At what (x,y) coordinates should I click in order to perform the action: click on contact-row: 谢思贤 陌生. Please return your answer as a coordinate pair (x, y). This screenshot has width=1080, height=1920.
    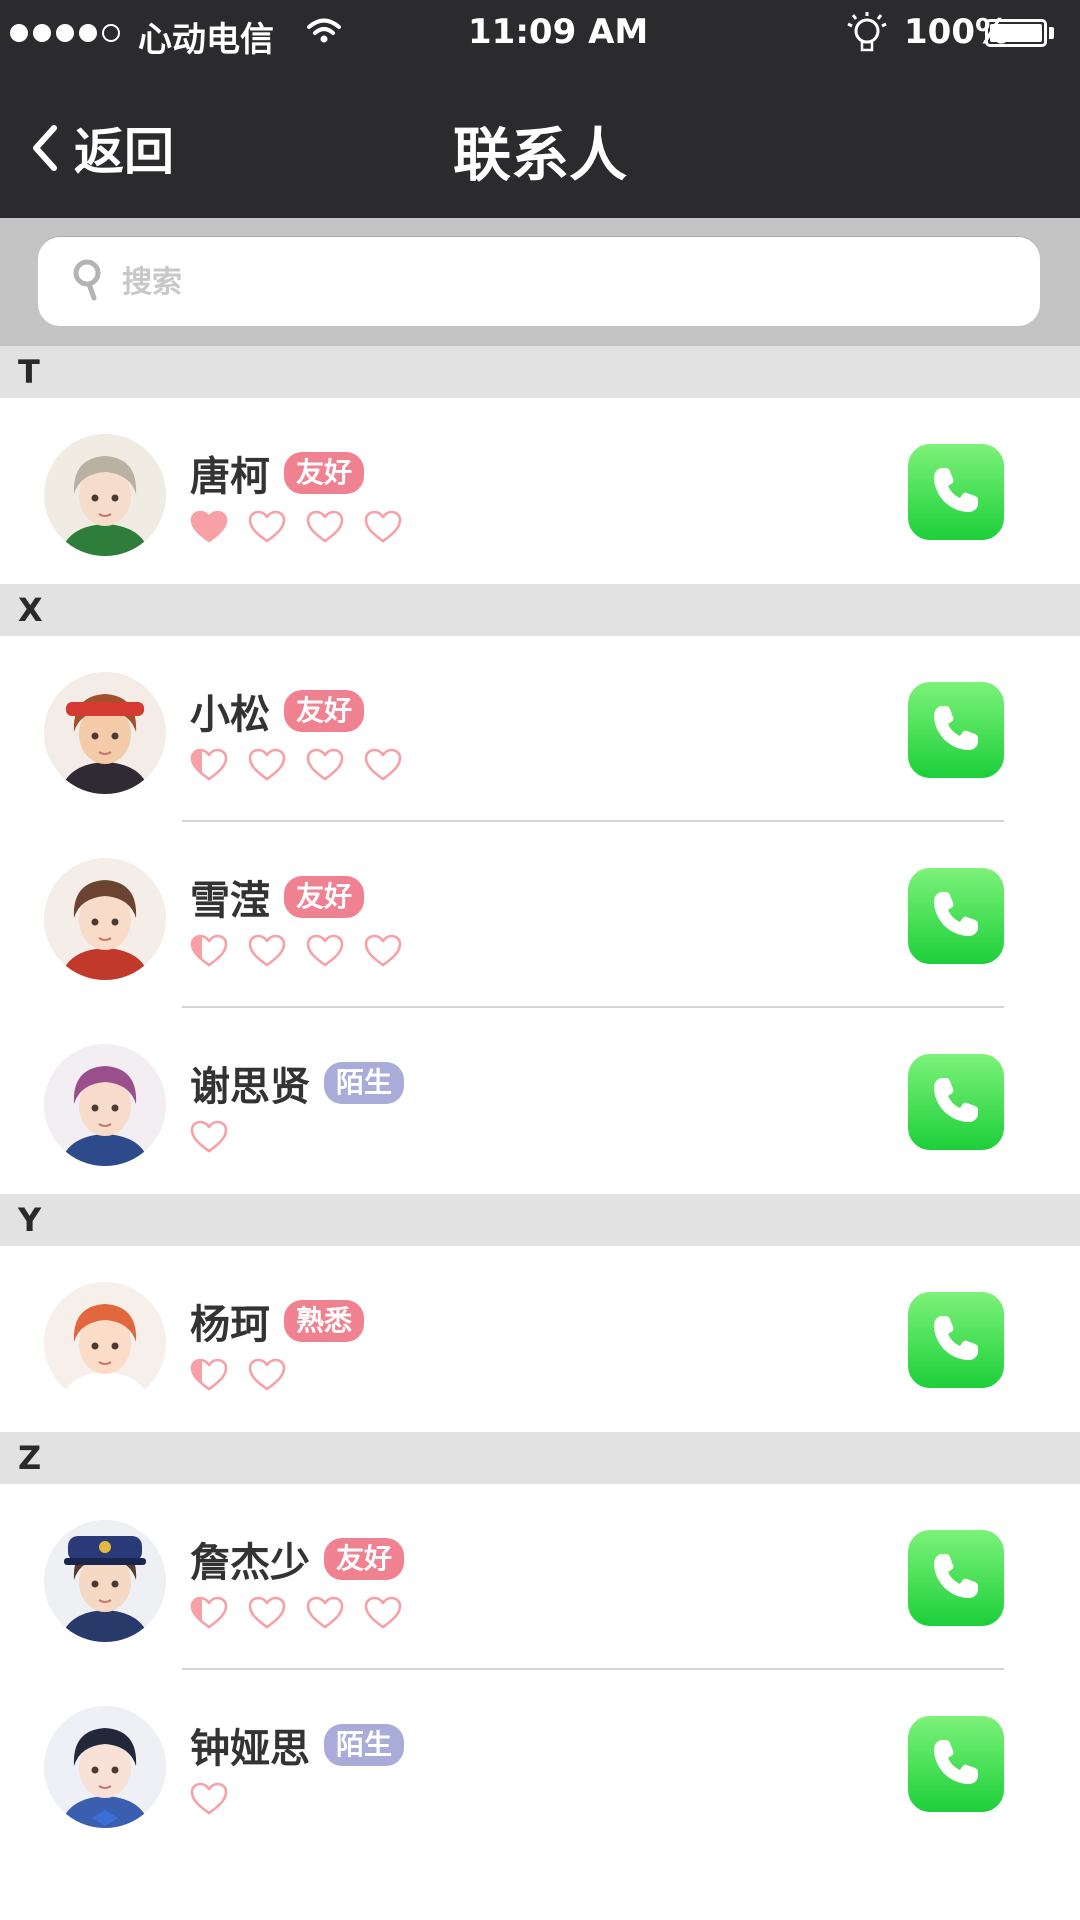
    Looking at the image, I should click on (540, 1101).